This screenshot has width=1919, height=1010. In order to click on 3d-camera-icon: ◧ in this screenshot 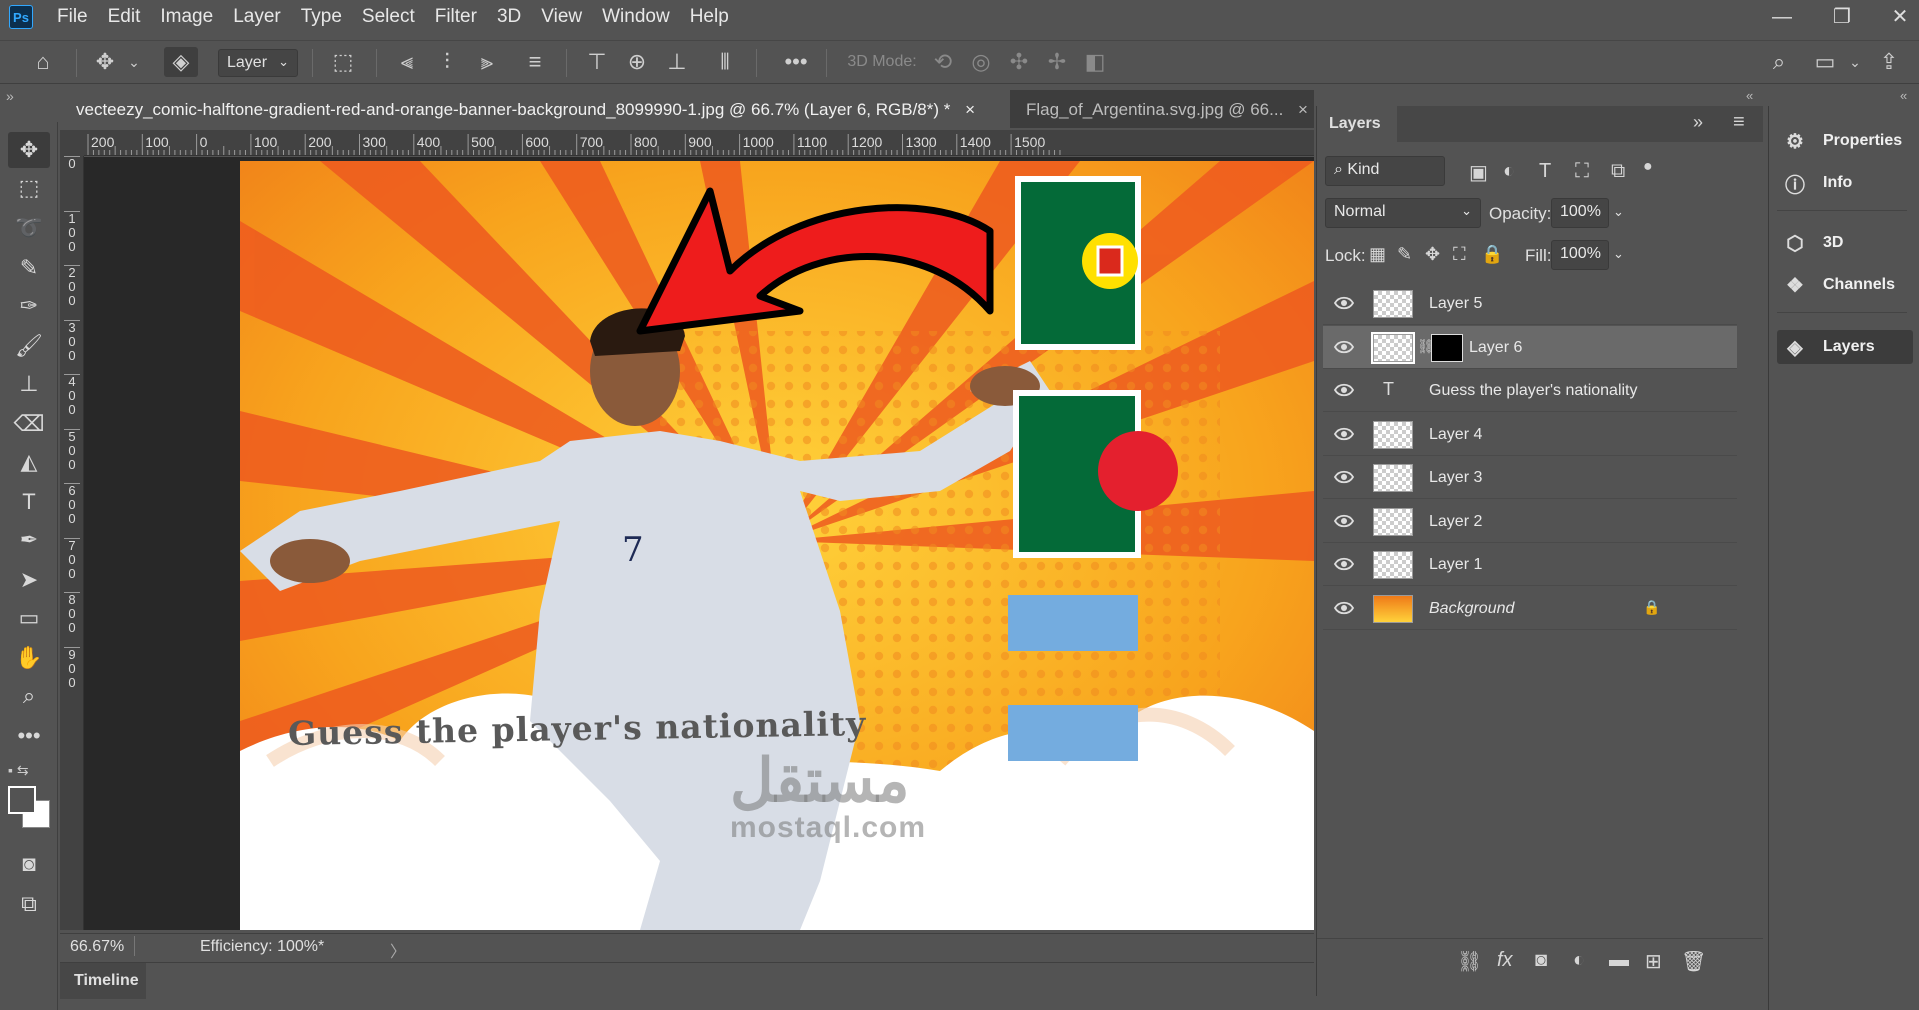, I will do `click(1095, 62)`.